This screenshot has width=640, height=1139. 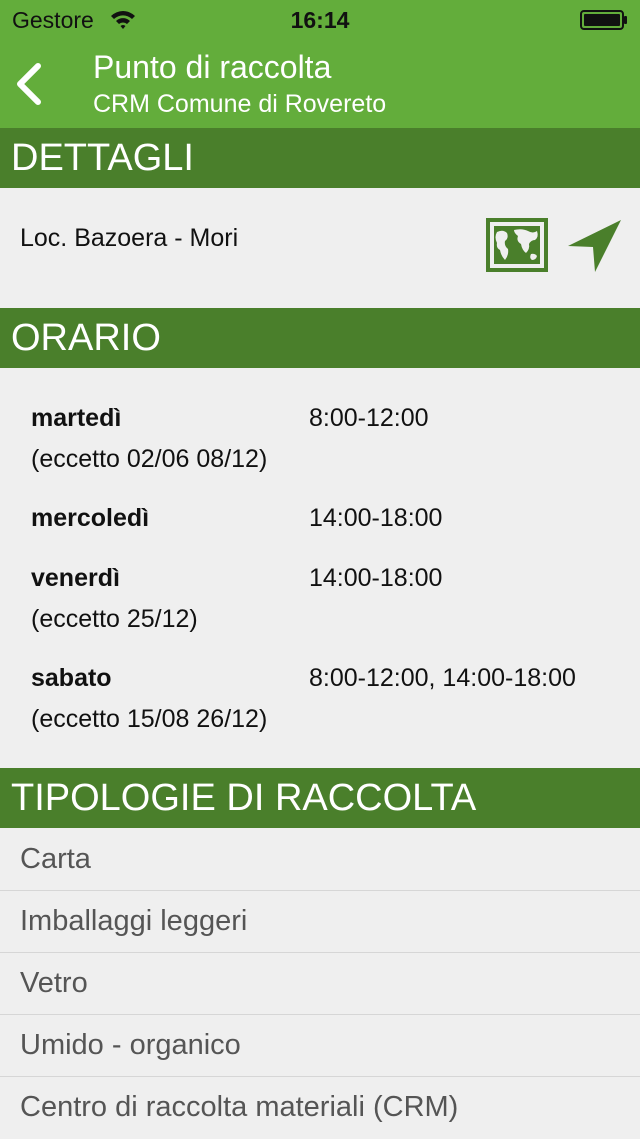 I want to click on section-header-hours: ORARIO, so click(x=320, y=338).